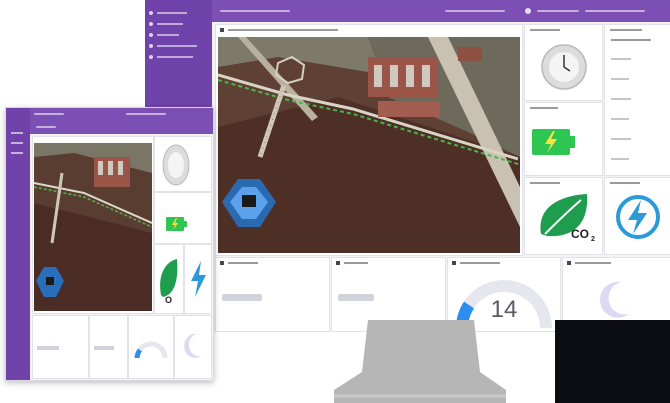 The image size is (670, 403). What do you see at coordinates (168, 300) in the screenshot?
I see `svg-text: O` at bounding box center [168, 300].